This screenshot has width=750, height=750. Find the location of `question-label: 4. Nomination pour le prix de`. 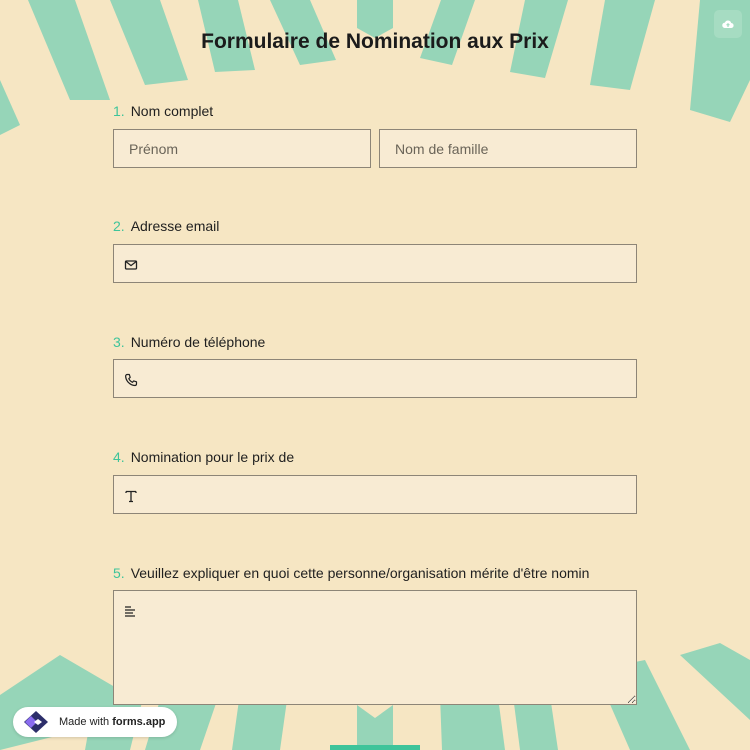

question-label: 4. Nomination pour le prix de is located at coordinates (375, 457).